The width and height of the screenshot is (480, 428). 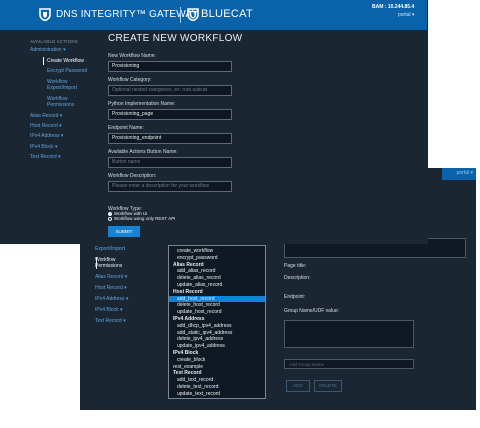 What do you see at coordinates (217, 298) in the screenshot?
I see `workflow-list-item: add_host_record` at bounding box center [217, 298].